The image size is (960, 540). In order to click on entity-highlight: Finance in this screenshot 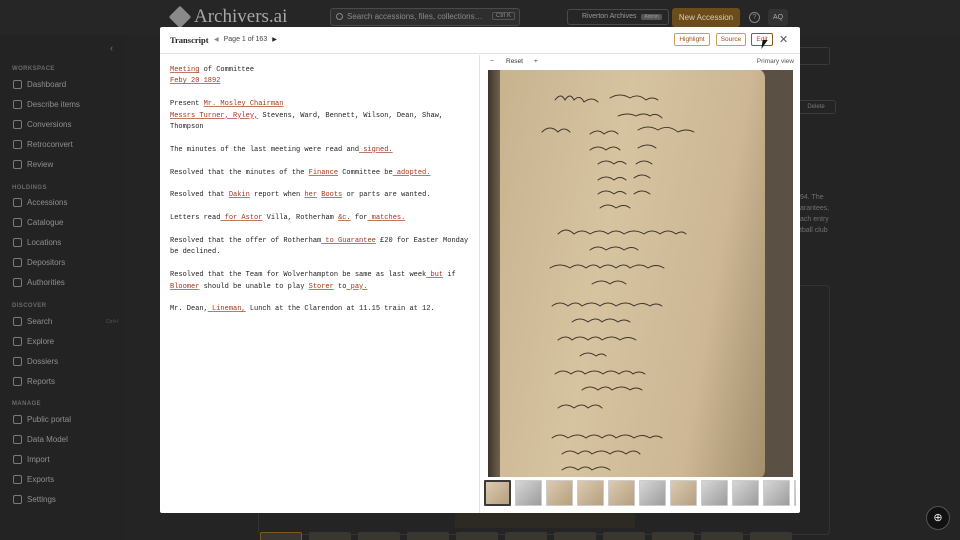, I will do `click(323, 173)`.